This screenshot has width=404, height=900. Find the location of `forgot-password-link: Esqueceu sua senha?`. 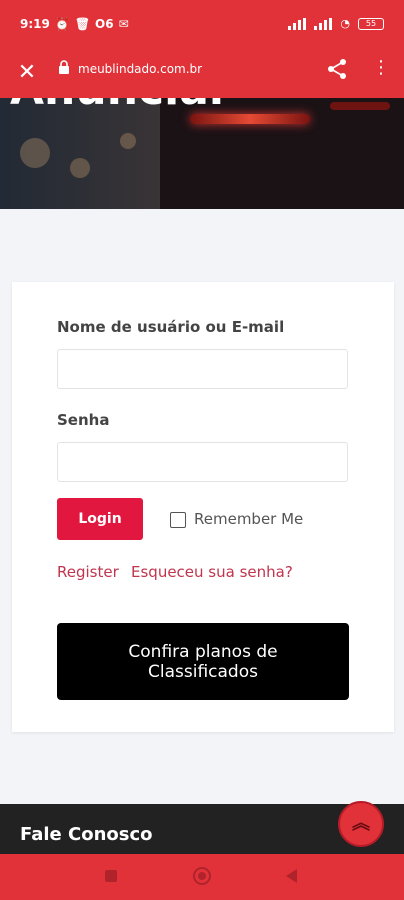

forgot-password-link: Esqueceu sua senha? is located at coordinates (212, 572).